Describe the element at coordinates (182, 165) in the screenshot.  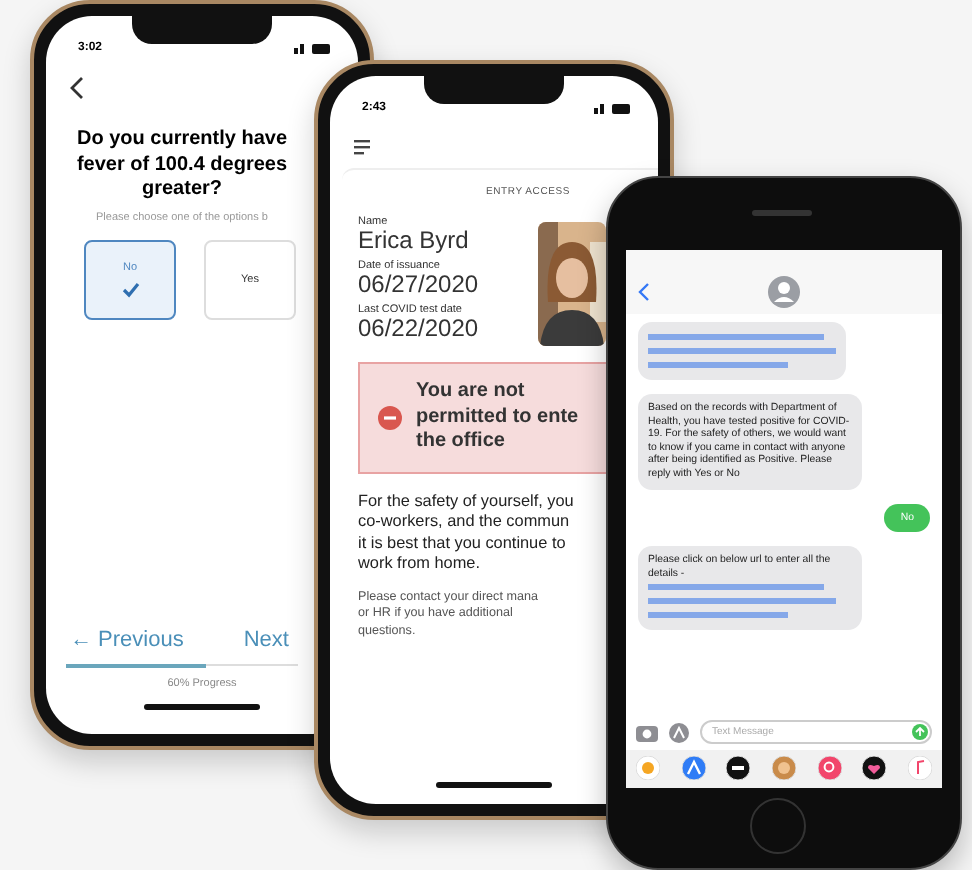
I see `question-text: Do you currently have fever of 100.4 degrees greater?` at that location.